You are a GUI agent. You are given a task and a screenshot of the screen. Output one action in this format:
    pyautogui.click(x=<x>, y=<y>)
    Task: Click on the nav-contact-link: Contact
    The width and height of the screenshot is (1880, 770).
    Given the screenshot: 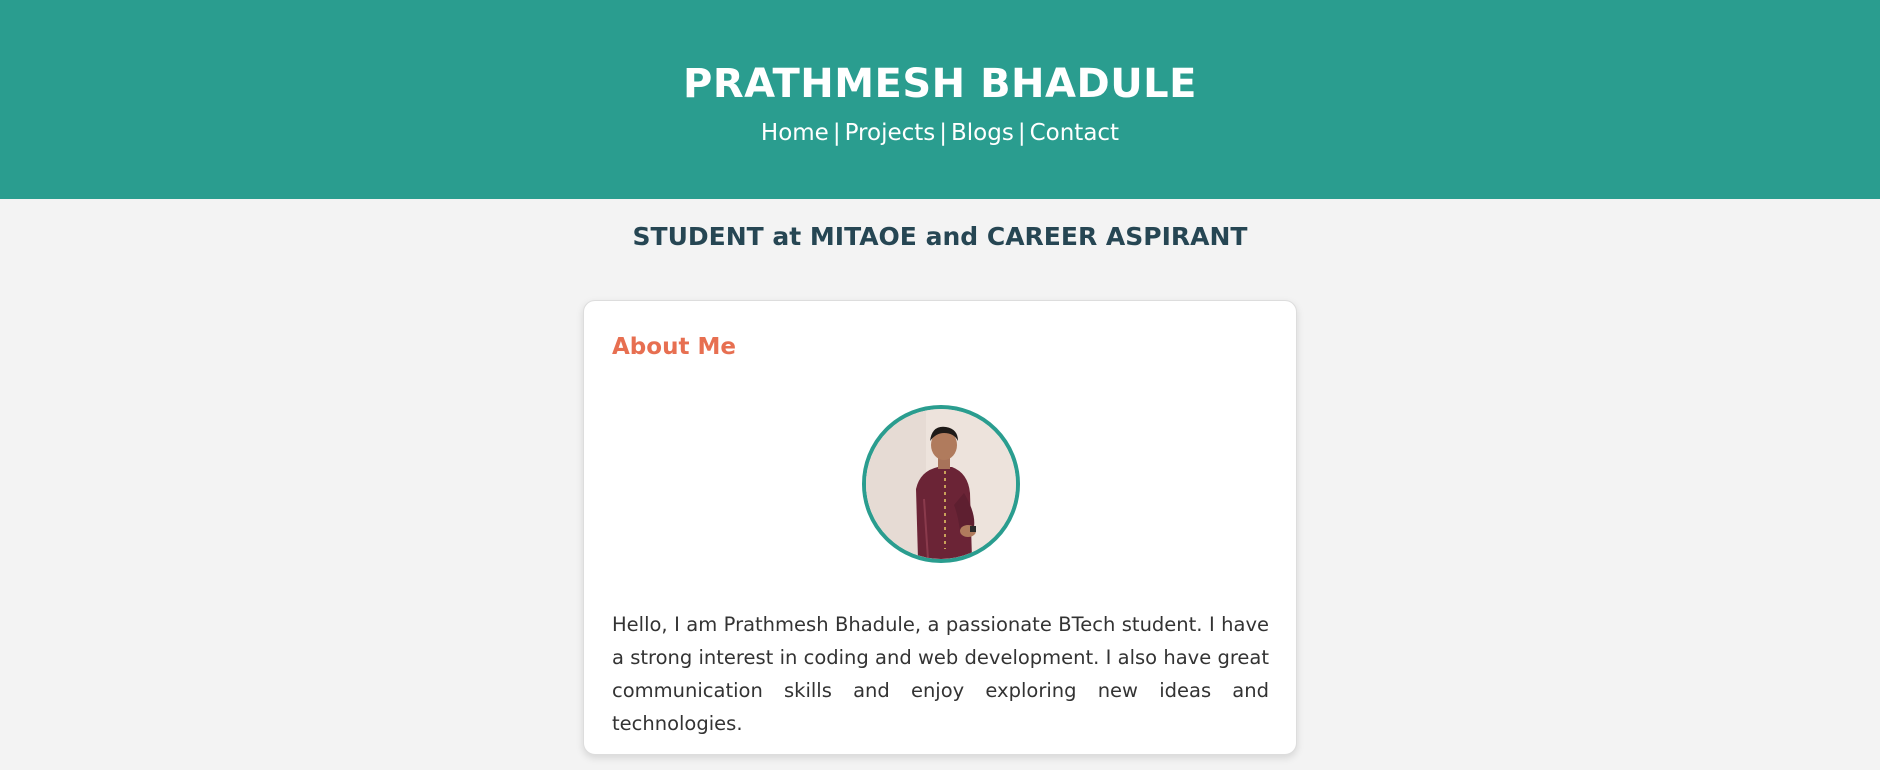 What is the action you would take?
    pyautogui.click(x=1074, y=133)
    